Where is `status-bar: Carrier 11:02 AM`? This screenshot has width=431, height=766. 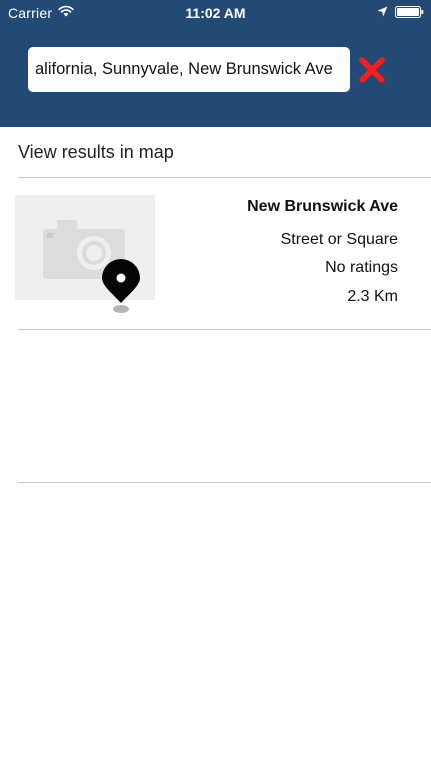
status-bar: Carrier 11:02 AM is located at coordinates (215, 13).